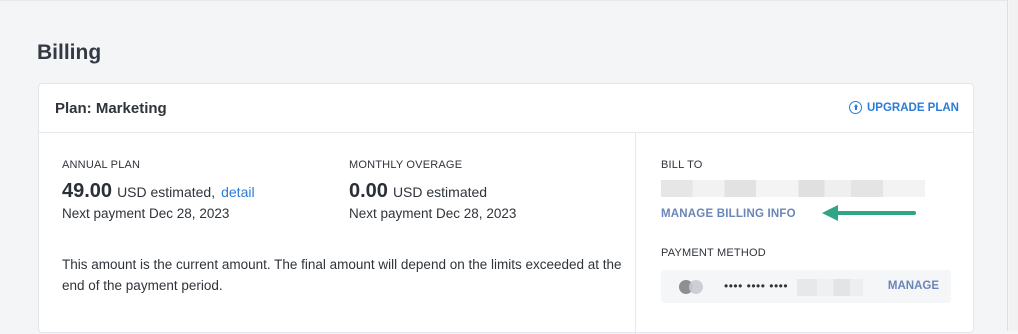 The height and width of the screenshot is (334, 1018). What do you see at coordinates (913, 286) in the screenshot?
I see `manage-payment-button: MANAGE` at bounding box center [913, 286].